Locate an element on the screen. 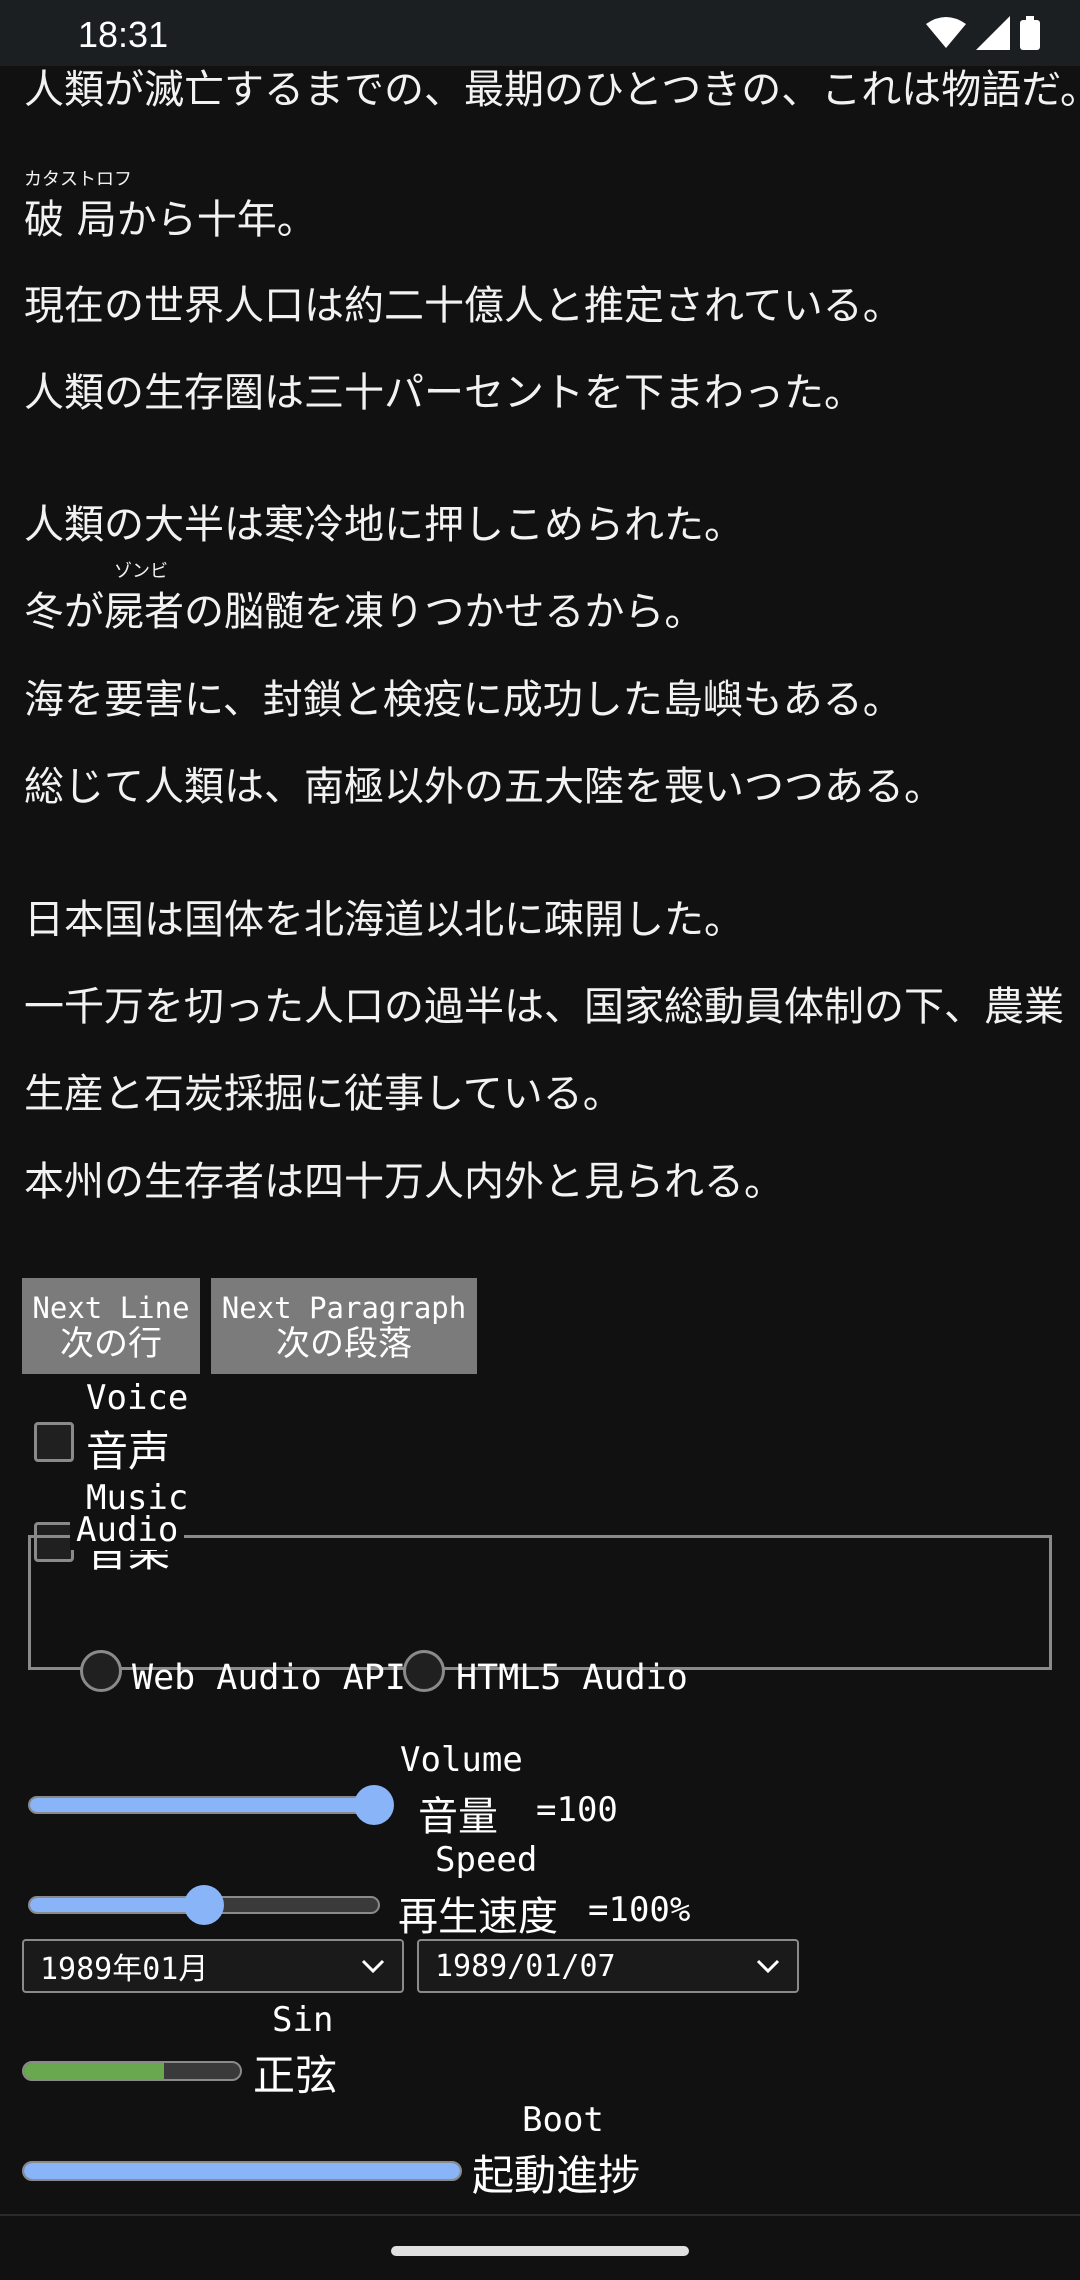  speed-slider-thumb is located at coordinates (204, 1905).